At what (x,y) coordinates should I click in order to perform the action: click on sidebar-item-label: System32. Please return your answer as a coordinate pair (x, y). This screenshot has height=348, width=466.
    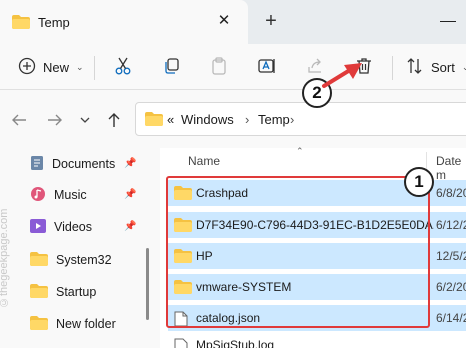
    Looking at the image, I should click on (84, 260).